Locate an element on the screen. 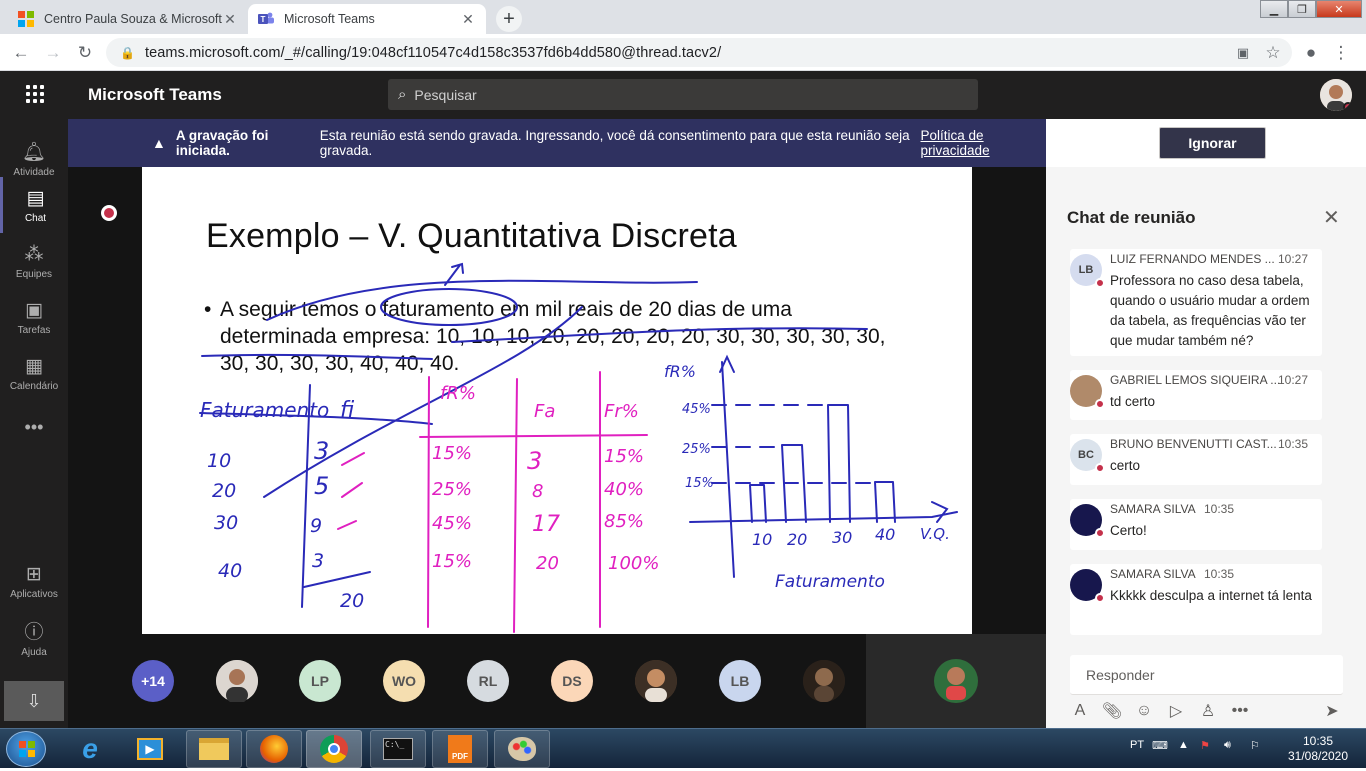 The image size is (1366, 771). emoji-icon: ☺ is located at coordinates (1144, 711).